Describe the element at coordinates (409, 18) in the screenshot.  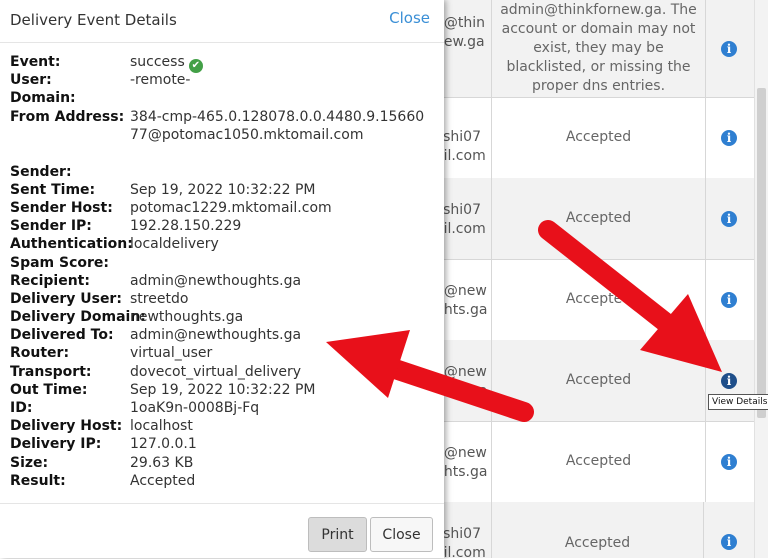
I see `close-link: Close` at that location.